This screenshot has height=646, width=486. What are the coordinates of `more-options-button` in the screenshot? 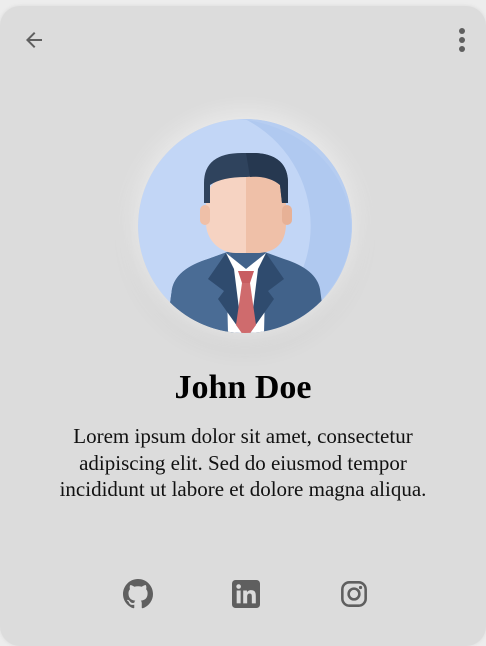 It's located at (462, 40).